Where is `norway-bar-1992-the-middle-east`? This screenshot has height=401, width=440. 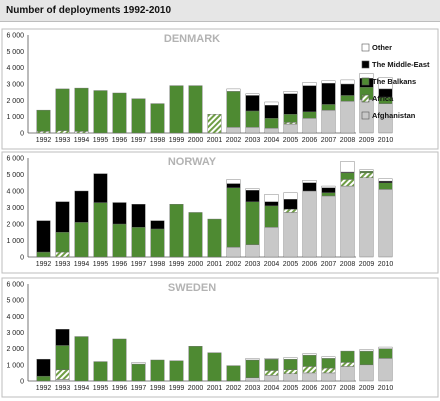 norway-bar-1992-the-middle-east is located at coordinates (43, 236).